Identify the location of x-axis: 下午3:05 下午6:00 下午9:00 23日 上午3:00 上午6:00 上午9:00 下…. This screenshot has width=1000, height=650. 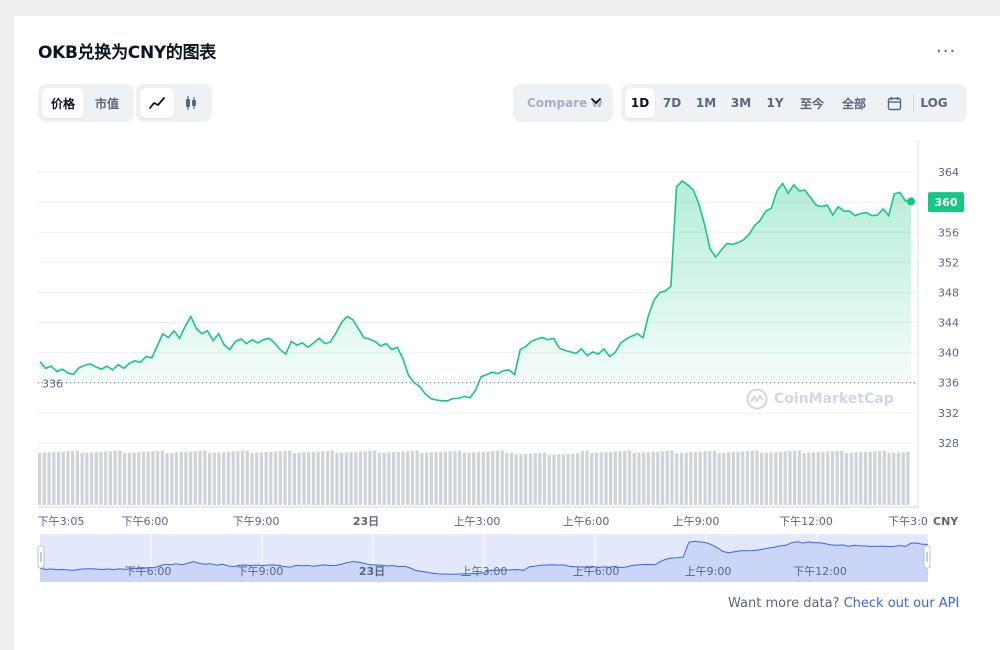
(499, 521).